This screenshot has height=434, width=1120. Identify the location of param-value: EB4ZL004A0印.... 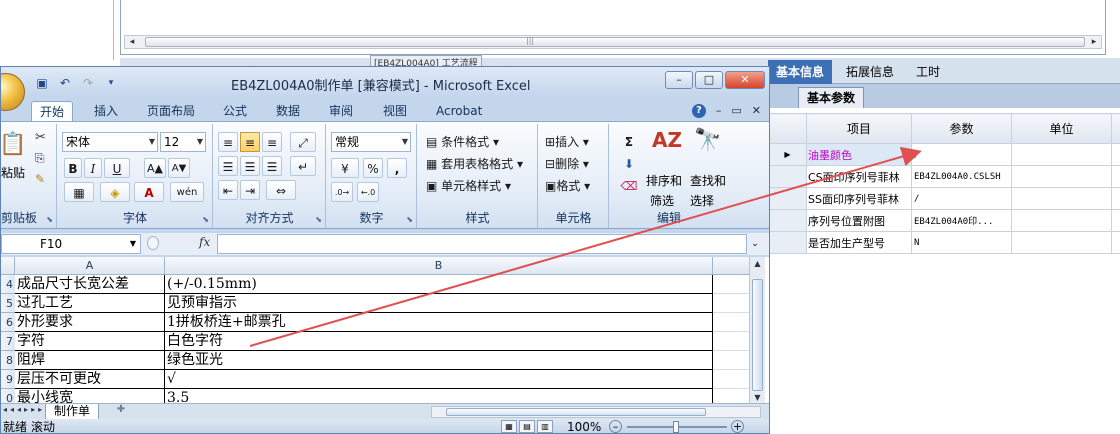
(961, 220).